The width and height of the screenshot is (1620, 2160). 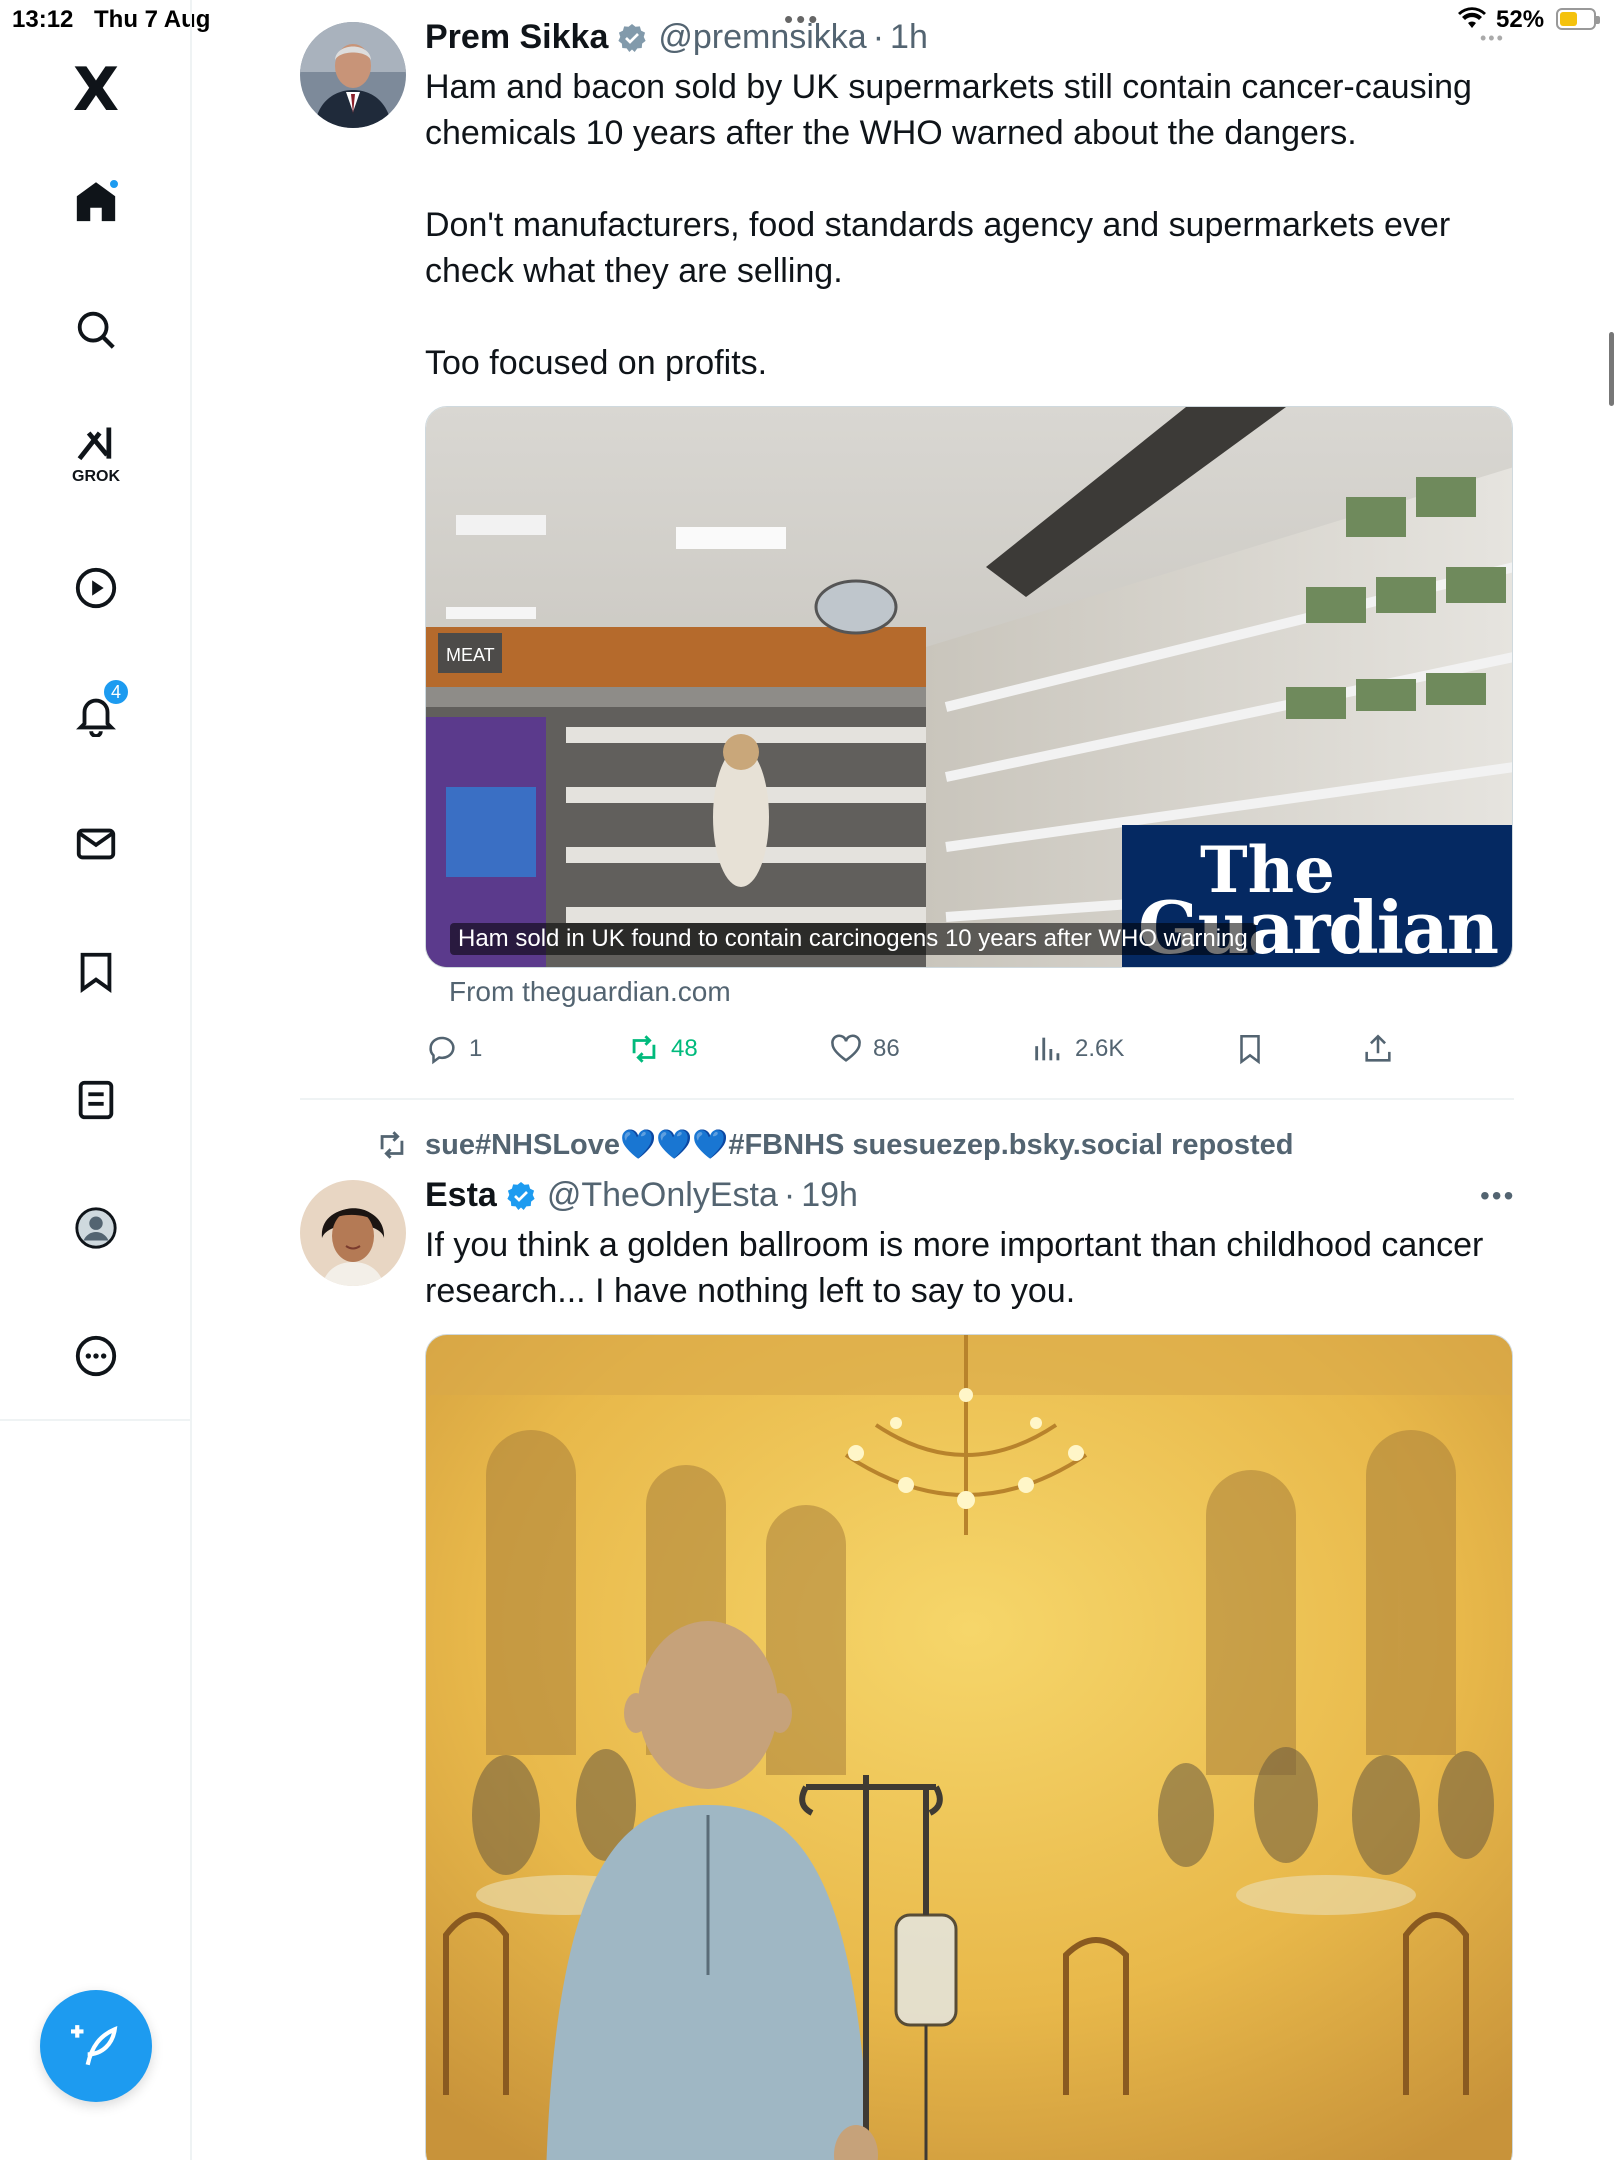 I want to click on author-handle: @TheOnlyEsta, so click(x=662, y=1195).